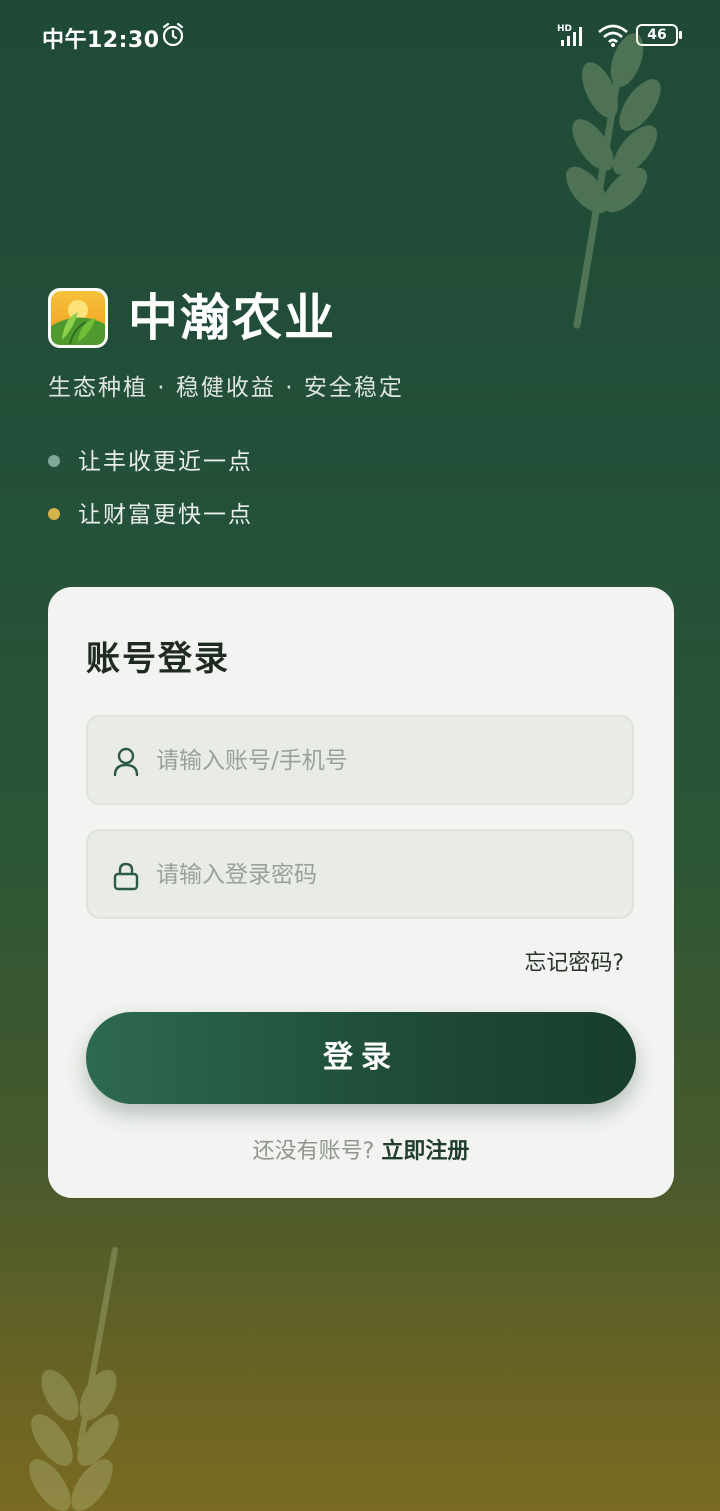  I want to click on feature-item: 让丰收更近一点, so click(150, 459).